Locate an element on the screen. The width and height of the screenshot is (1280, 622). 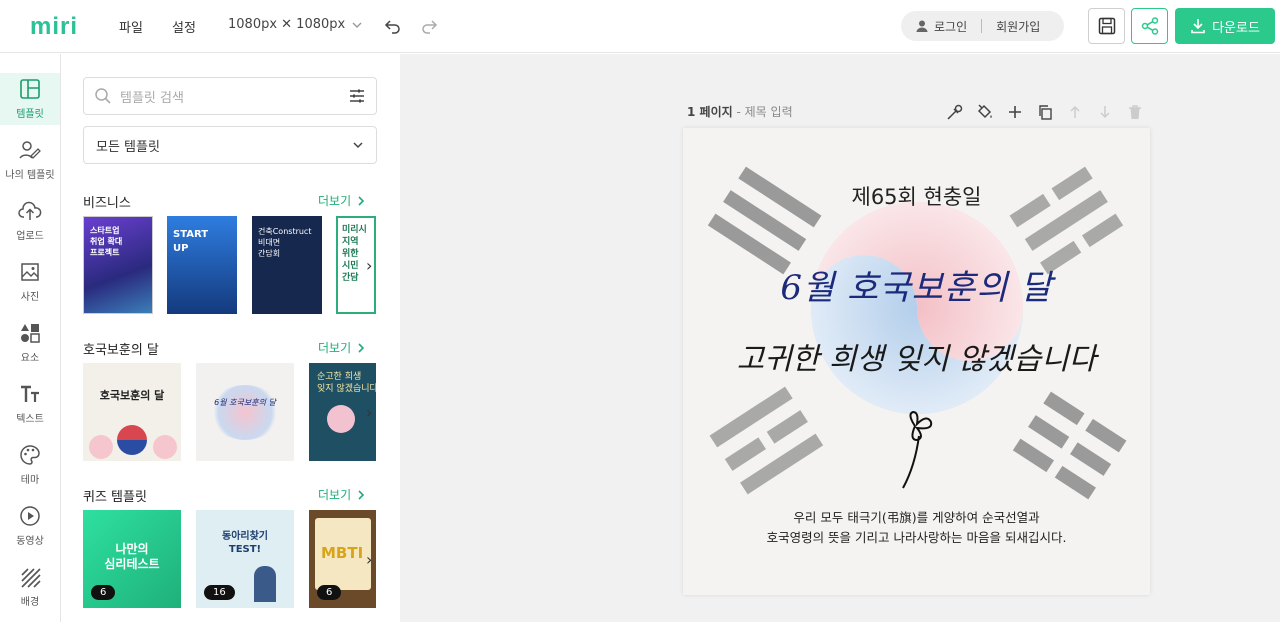
background-icon is located at coordinates (31, 578).